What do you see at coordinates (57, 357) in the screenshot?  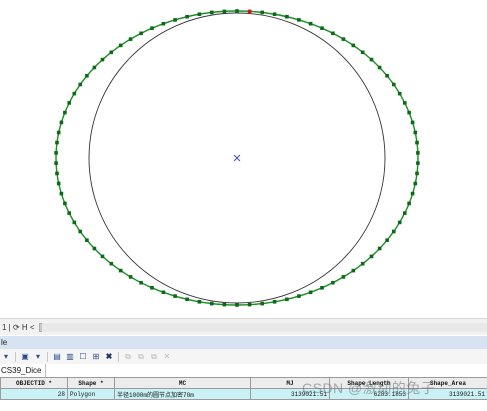 I see `select-by-attributes-icon: ▤` at bounding box center [57, 357].